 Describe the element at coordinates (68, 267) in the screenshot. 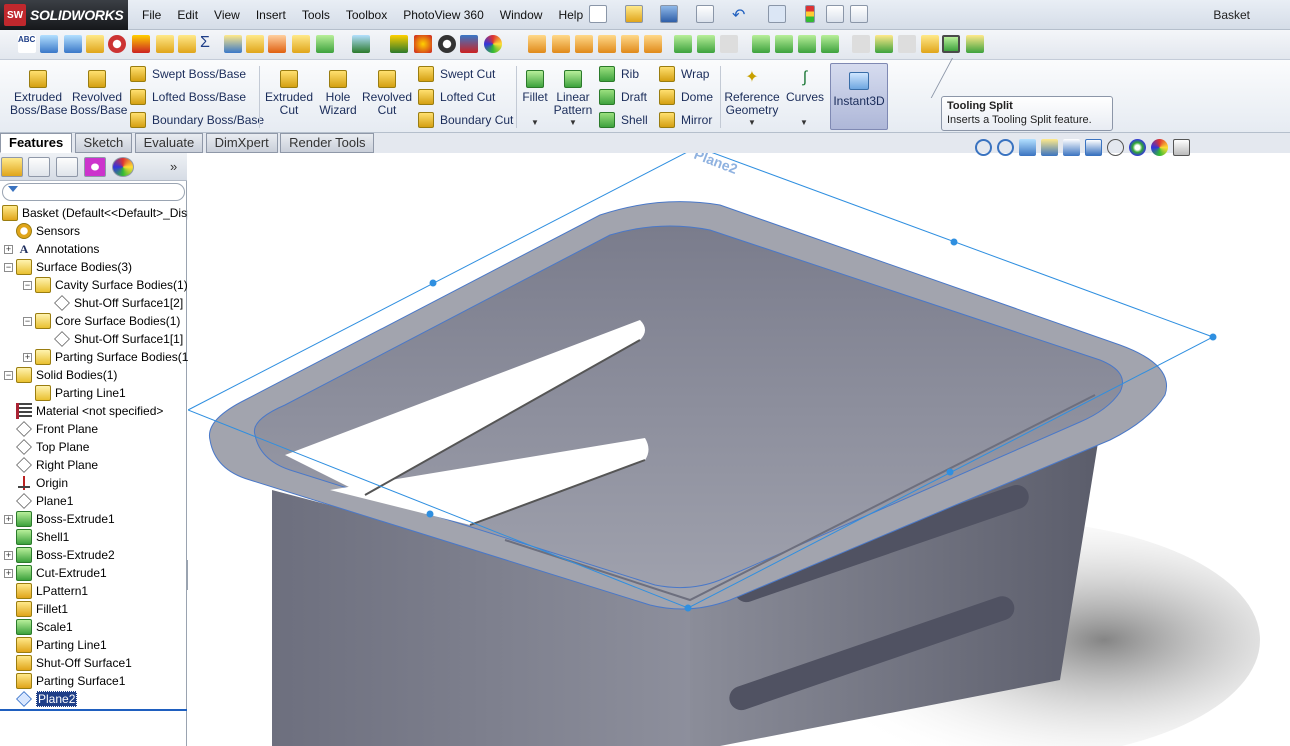

I see `tree-item: − Surface Bodies(3)` at that location.